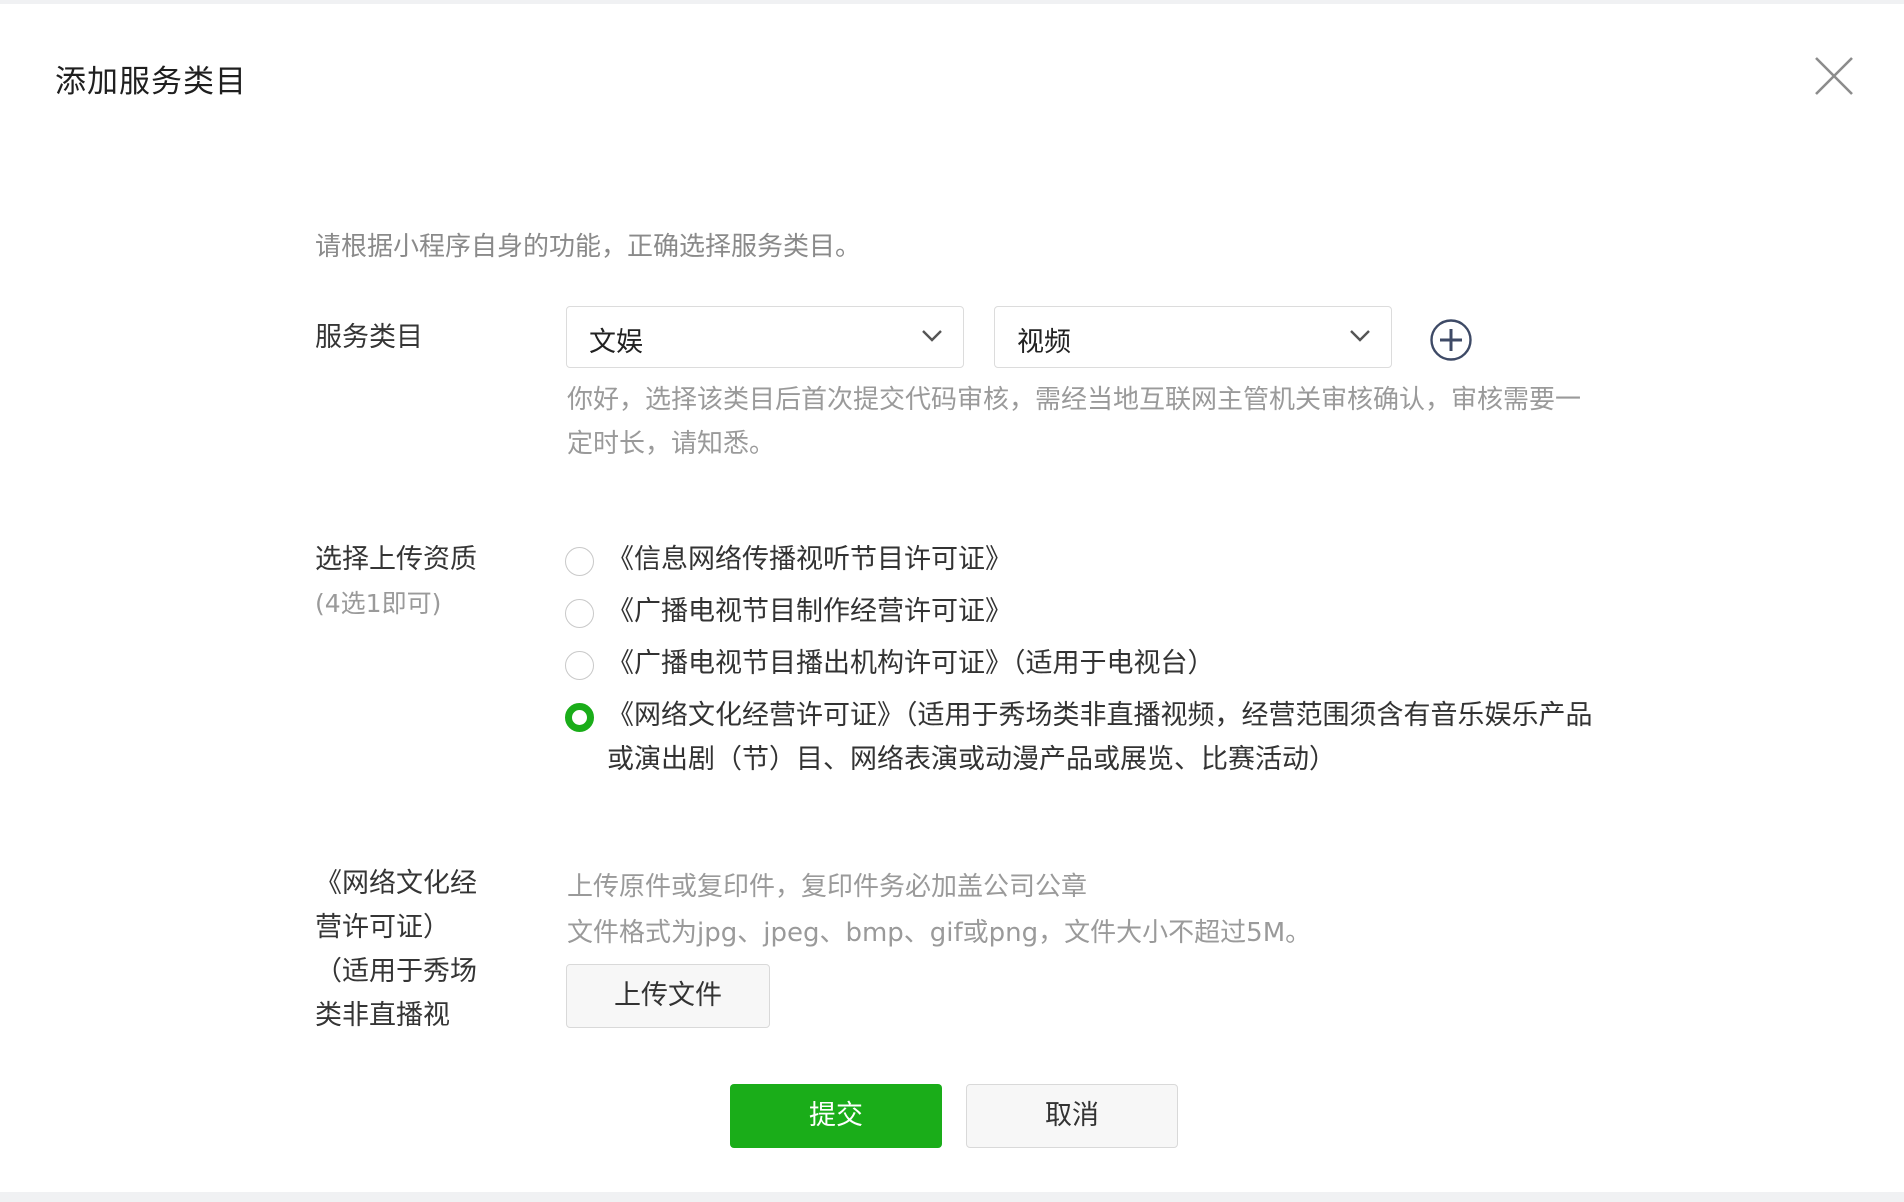  Describe the element at coordinates (396, 950) in the screenshot. I see `upload-label: 《网络文化经 营许可证） （适用于秀场 类非直播视` at that location.